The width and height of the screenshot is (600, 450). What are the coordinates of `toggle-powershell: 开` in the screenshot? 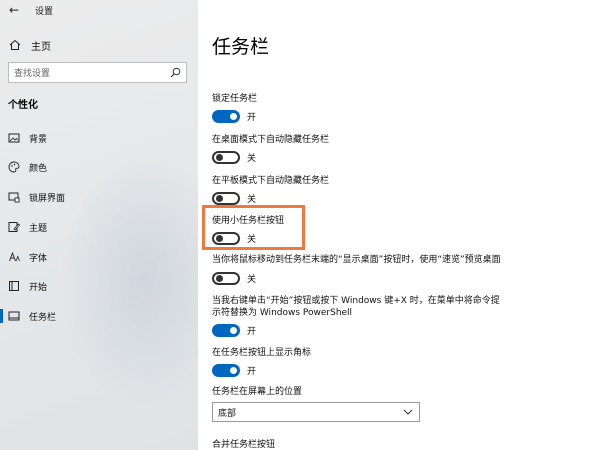 It's located at (234, 330).